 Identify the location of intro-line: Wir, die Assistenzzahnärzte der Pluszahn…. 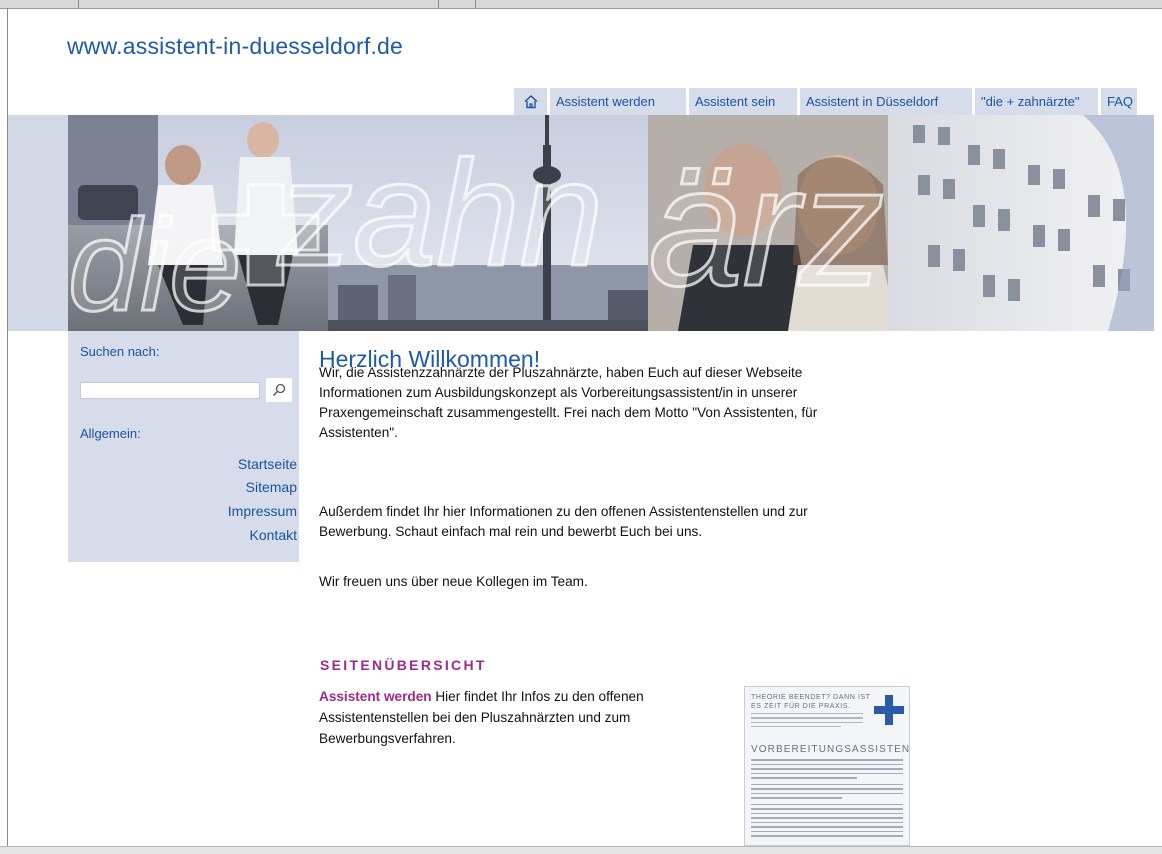
(561, 372).